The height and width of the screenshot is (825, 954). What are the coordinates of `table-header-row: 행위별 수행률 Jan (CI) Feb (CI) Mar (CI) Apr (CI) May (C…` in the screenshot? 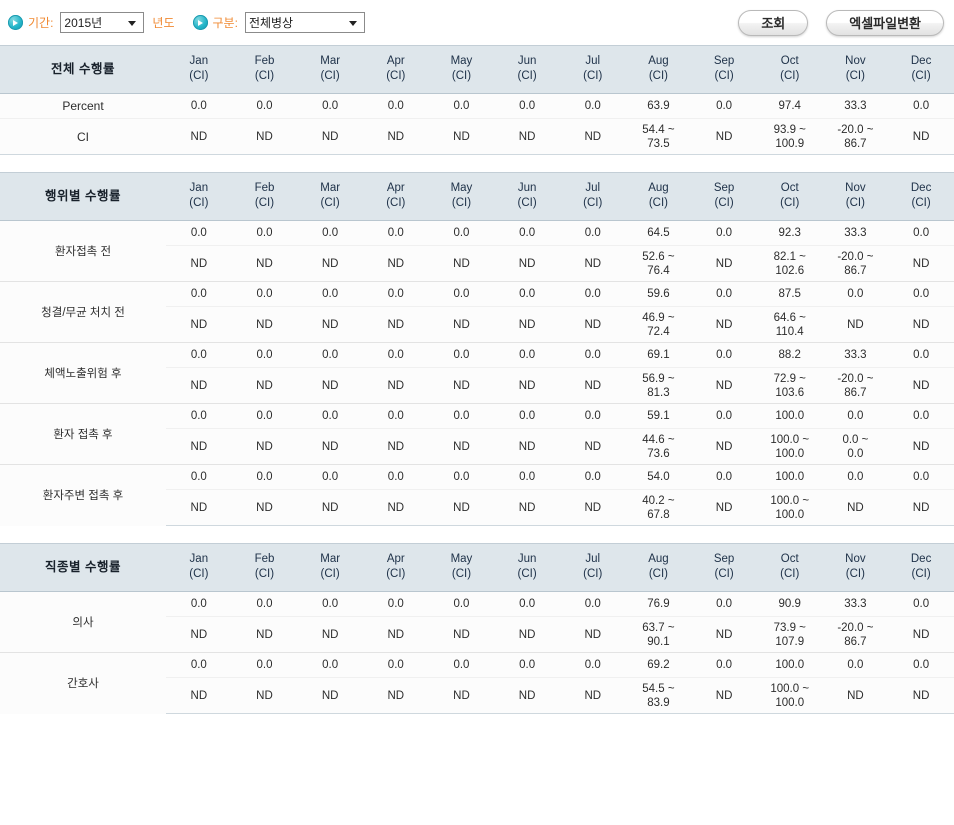 It's located at (477, 196).